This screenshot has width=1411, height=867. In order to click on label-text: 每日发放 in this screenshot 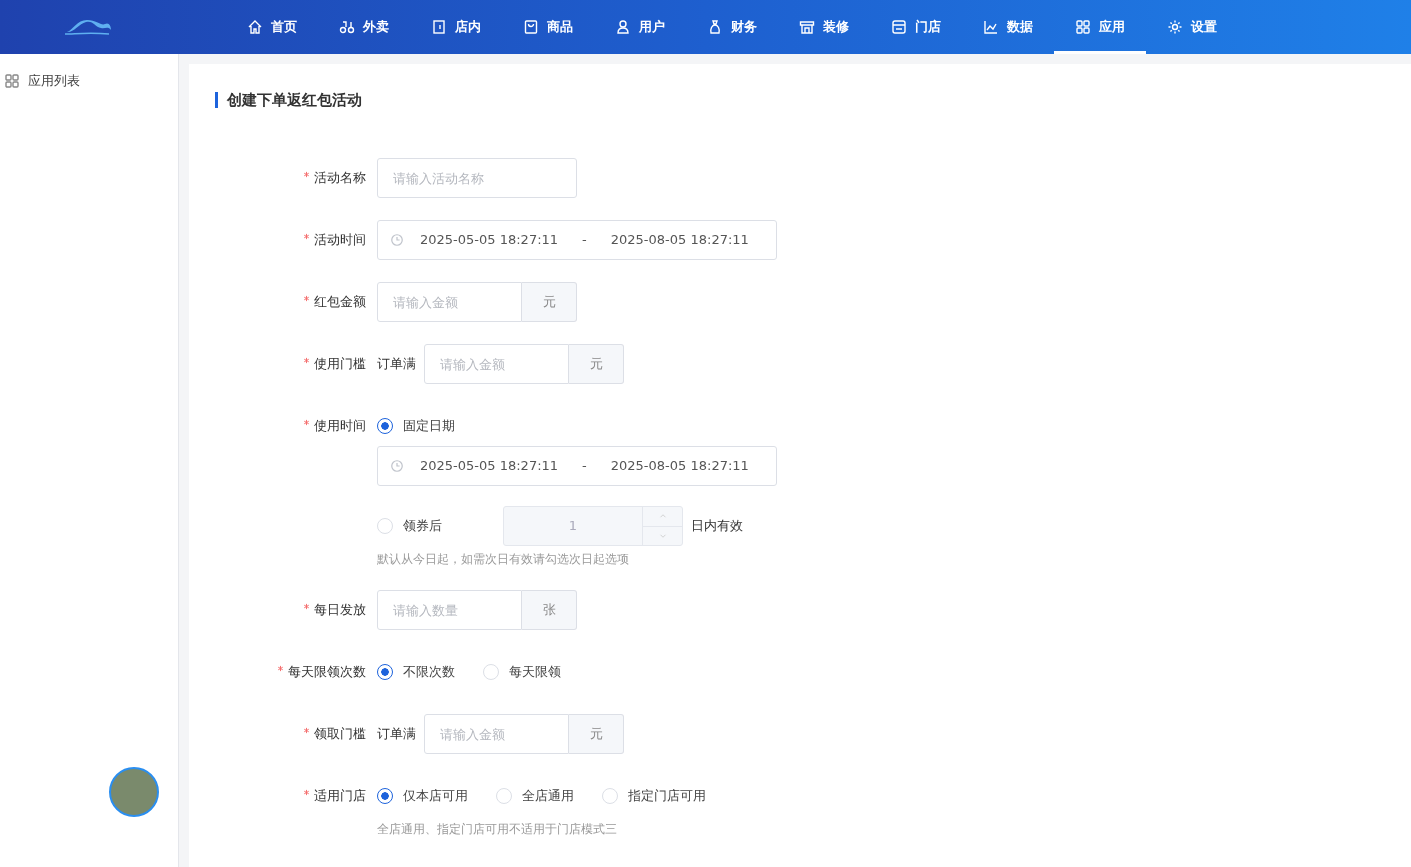, I will do `click(340, 609)`.